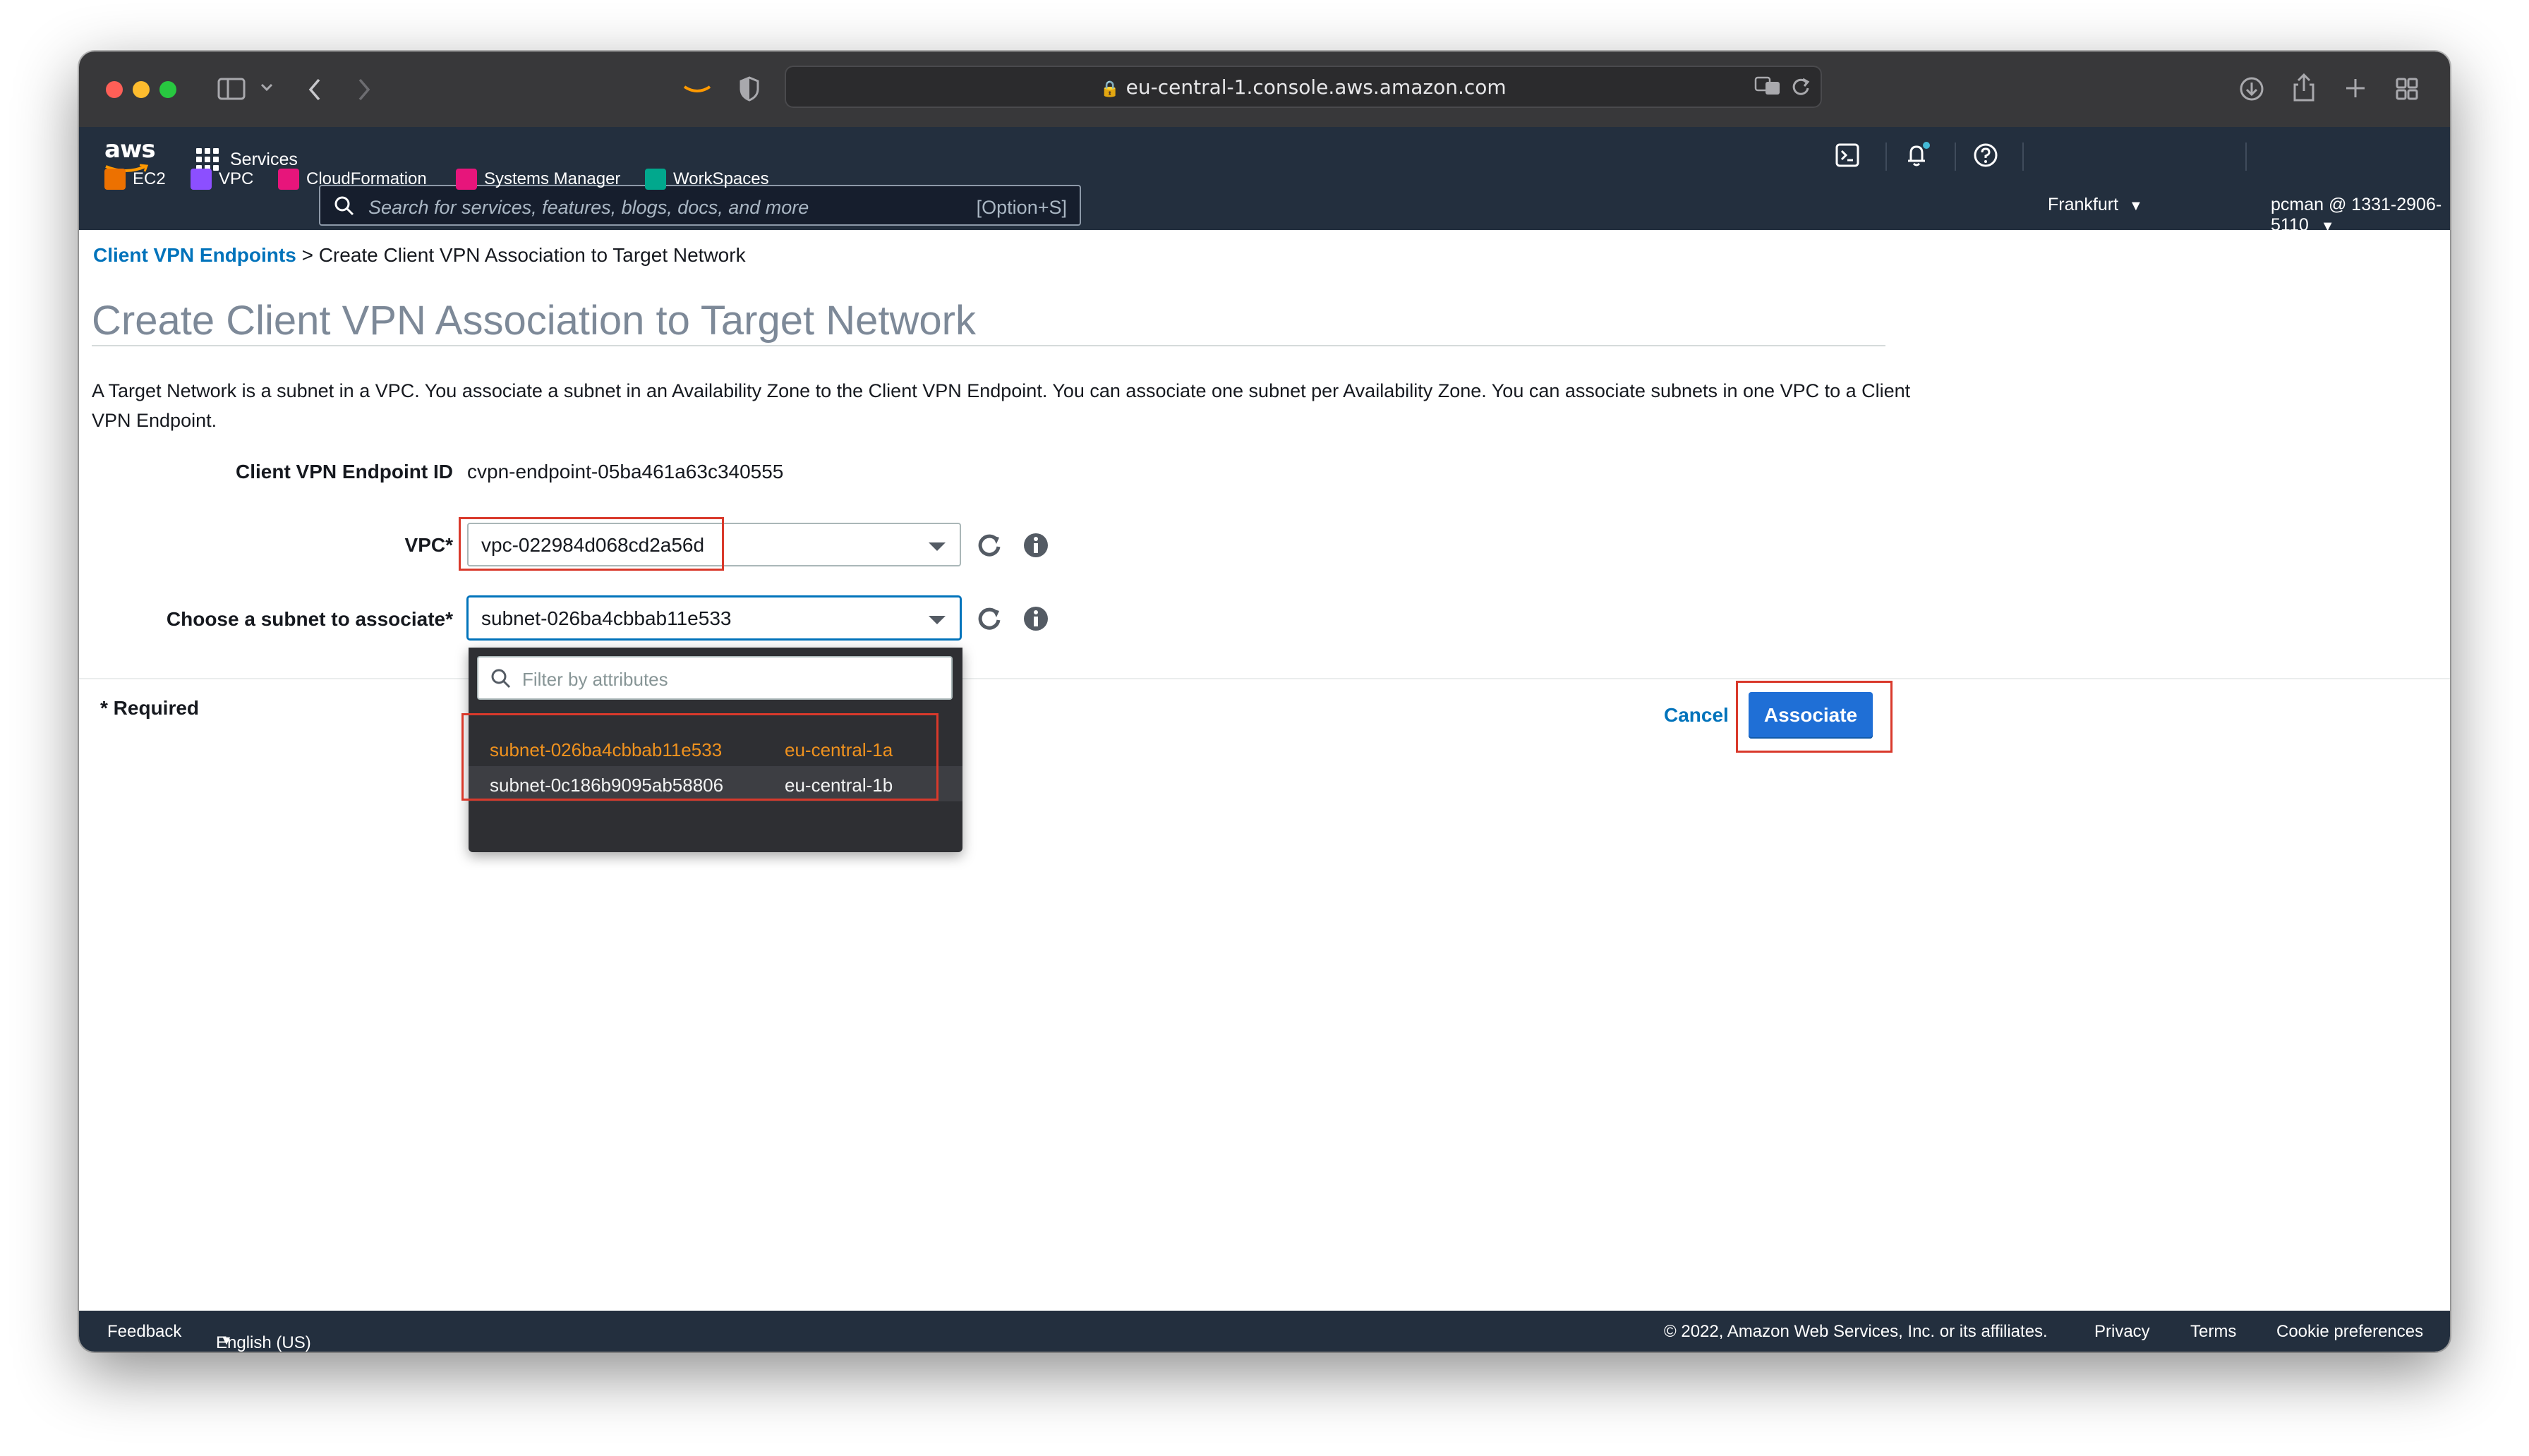  Describe the element at coordinates (466, 180) in the screenshot. I see `systems-manager-service-icon` at that location.